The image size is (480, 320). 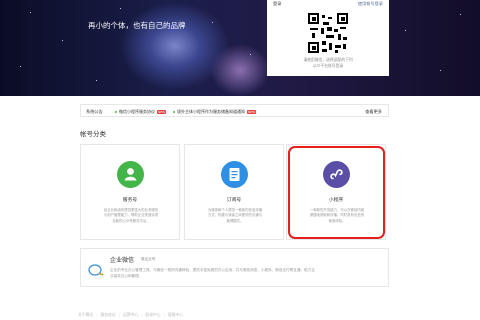 I want to click on login-panel: 登录 使用帐号登录 请使用微信，选择适配的下列 公众平台账号登录, so click(x=328, y=38).